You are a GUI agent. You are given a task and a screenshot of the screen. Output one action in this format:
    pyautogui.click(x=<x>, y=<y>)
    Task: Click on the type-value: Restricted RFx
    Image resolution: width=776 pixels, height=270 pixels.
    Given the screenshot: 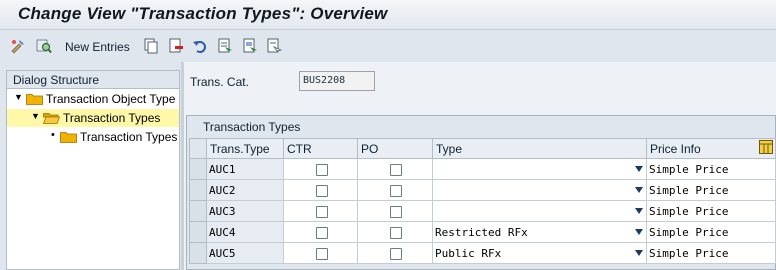 What is the action you would take?
    pyautogui.click(x=481, y=232)
    